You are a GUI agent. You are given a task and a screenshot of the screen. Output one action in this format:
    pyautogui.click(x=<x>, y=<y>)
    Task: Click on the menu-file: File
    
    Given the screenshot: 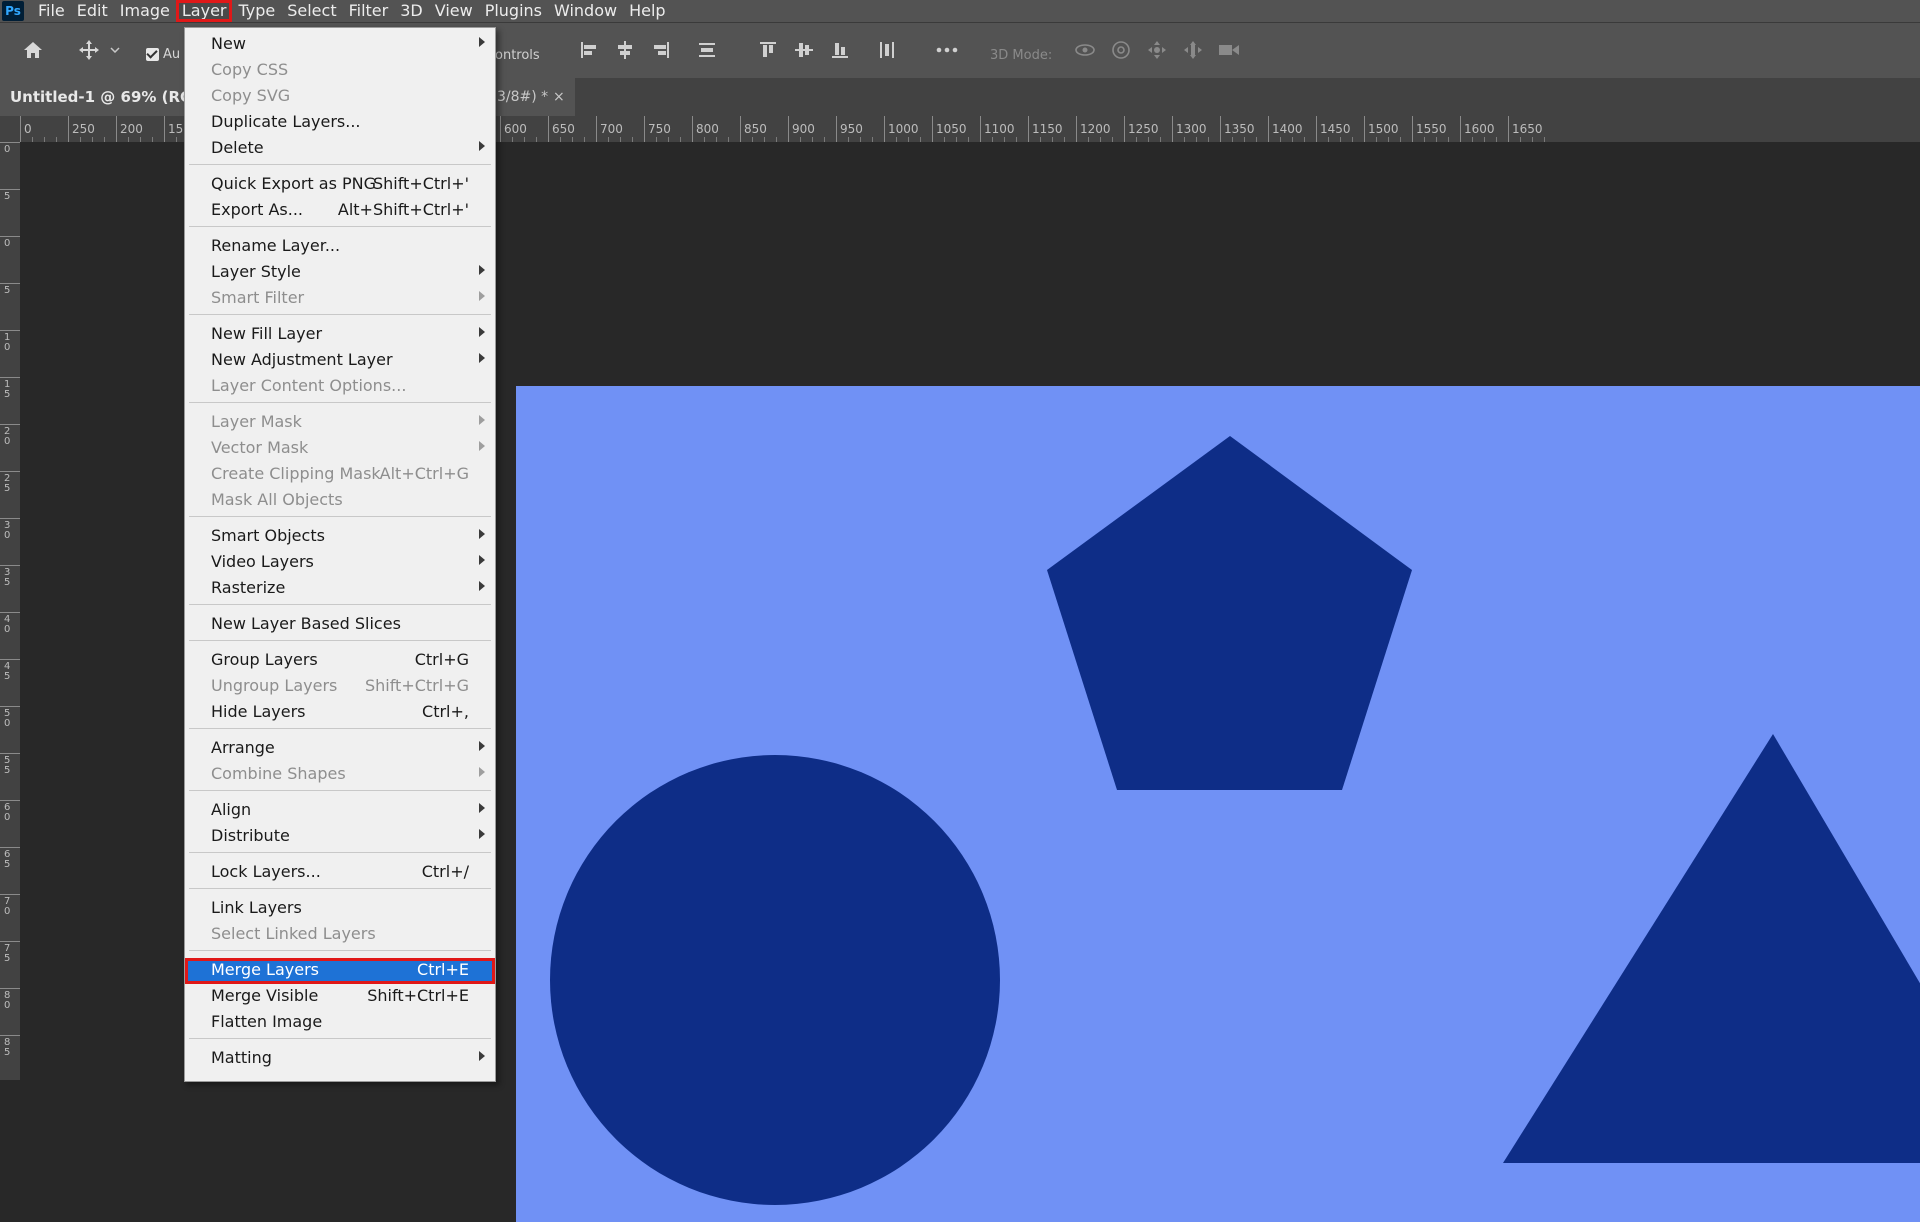 What is the action you would take?
    pyautogui.click(x=51, y=11)
    